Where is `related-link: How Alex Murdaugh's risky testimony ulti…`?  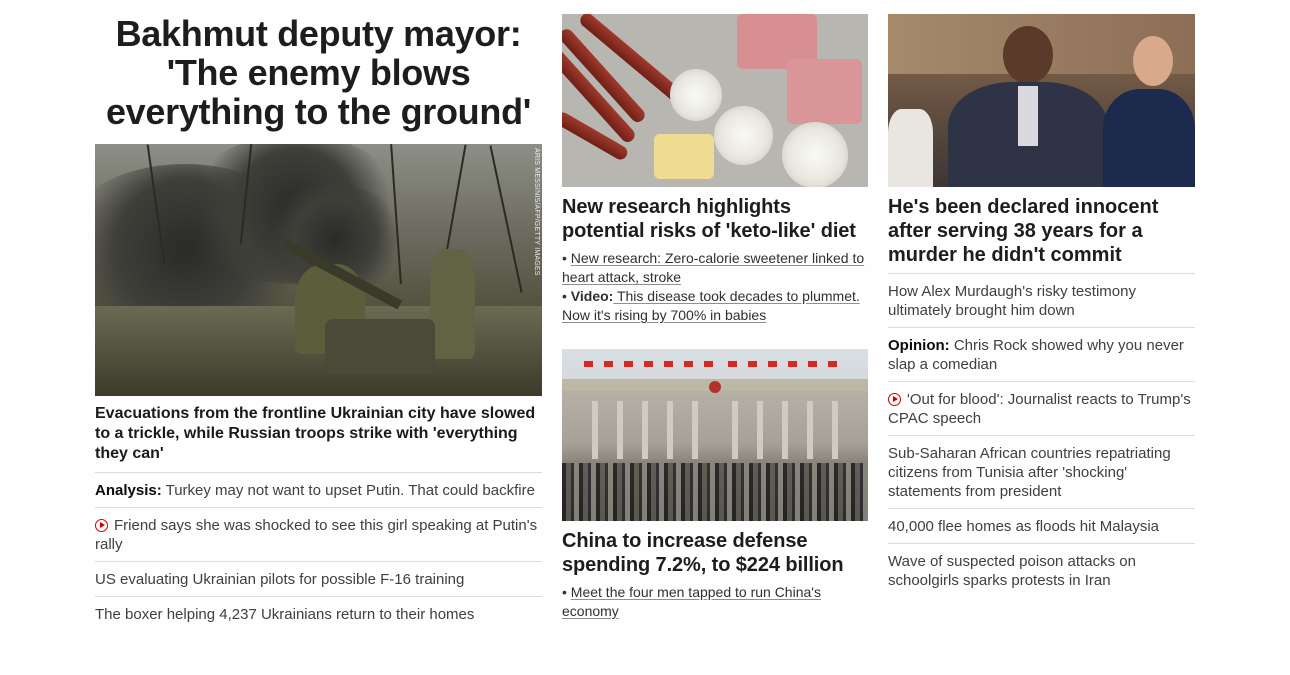
related-link: How Alex Murdaugh's risky testimony ulti… is located at coordinates (1041, 301).